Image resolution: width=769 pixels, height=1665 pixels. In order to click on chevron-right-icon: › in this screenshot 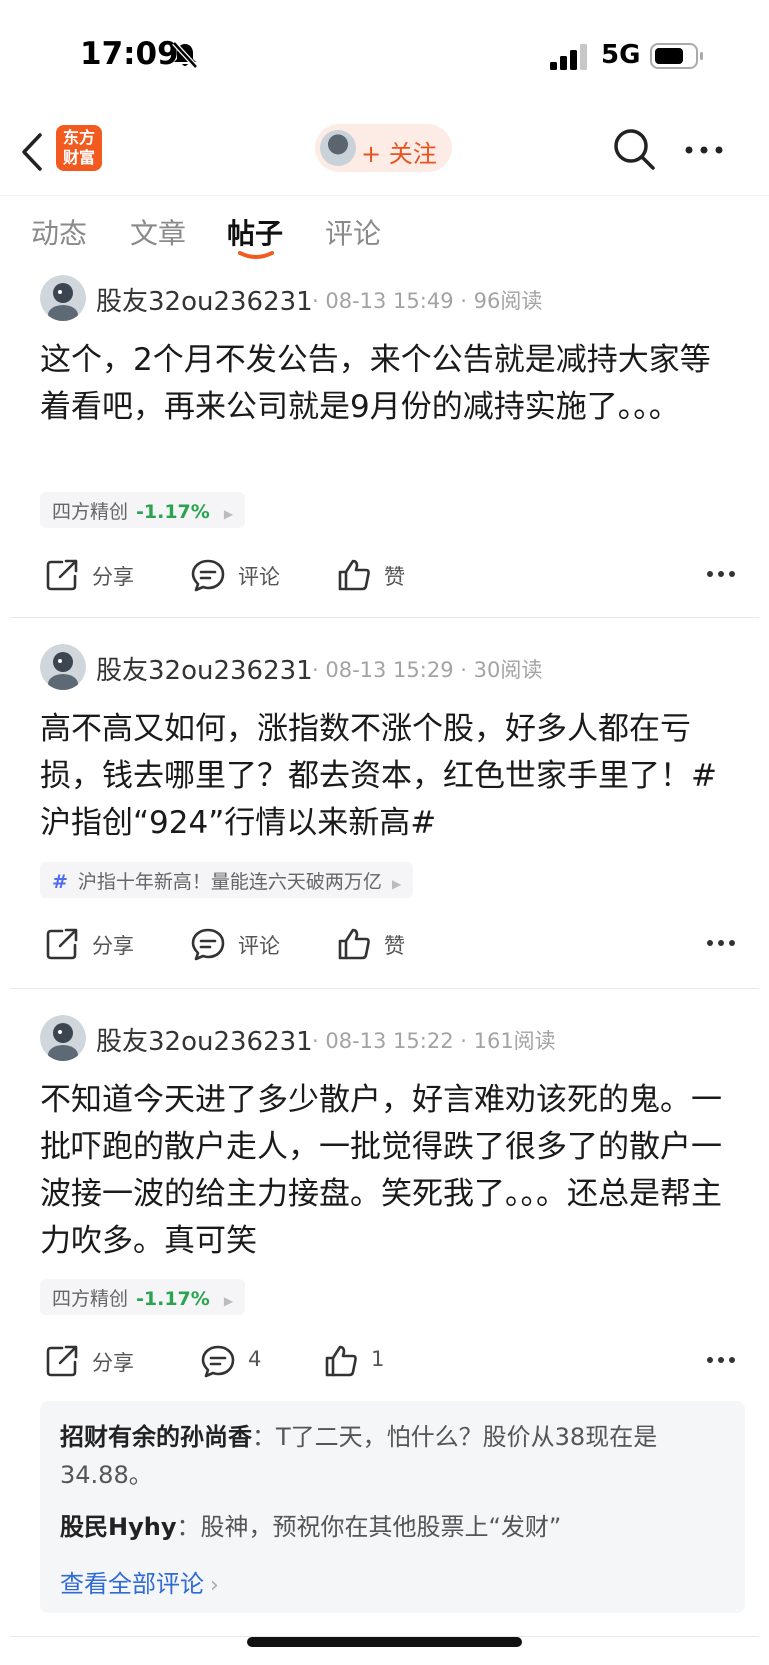, I will do `click(214, 1585)`.